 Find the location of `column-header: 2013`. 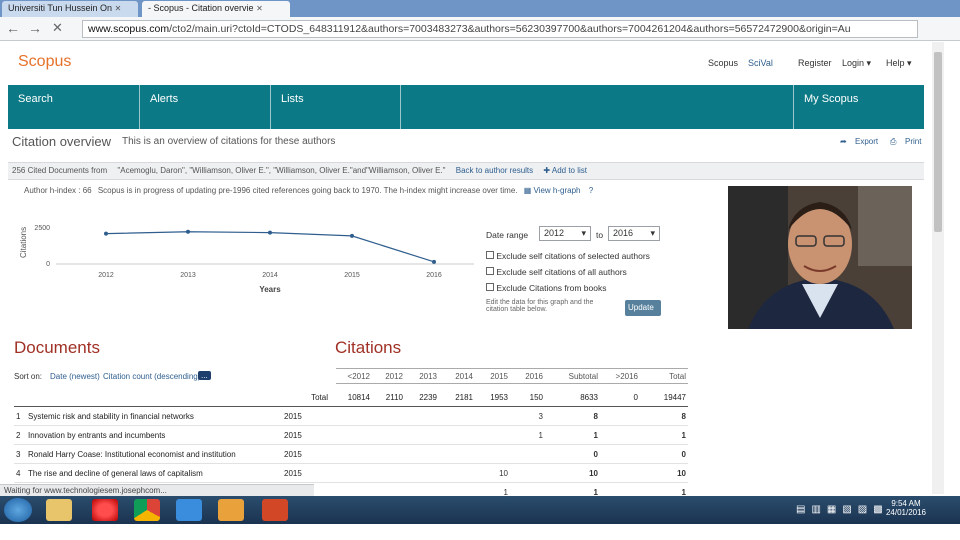

column-header: 2013 is located at coordinates (428, 376).